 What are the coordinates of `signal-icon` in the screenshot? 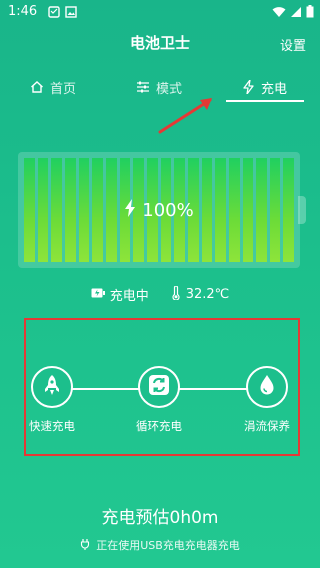 It's located at (296, 14).